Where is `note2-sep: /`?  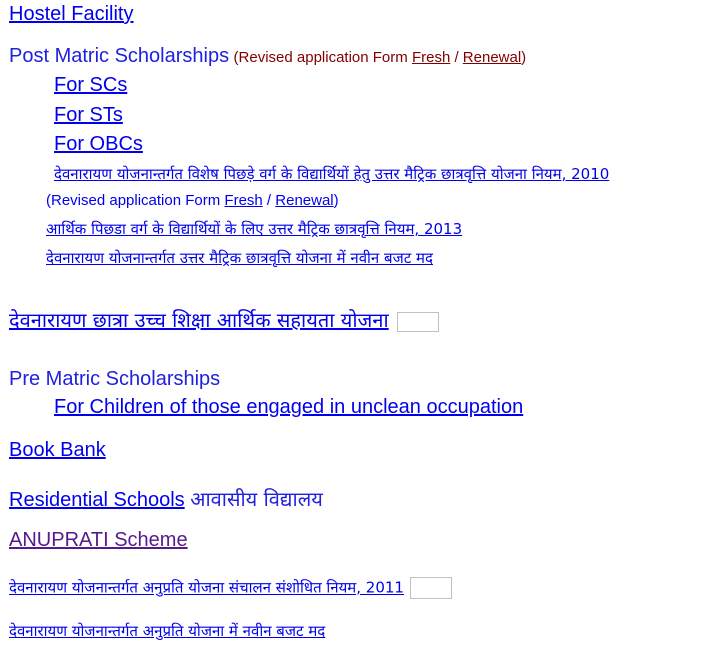
note2-sep: / is located at coordinates (269, 200).